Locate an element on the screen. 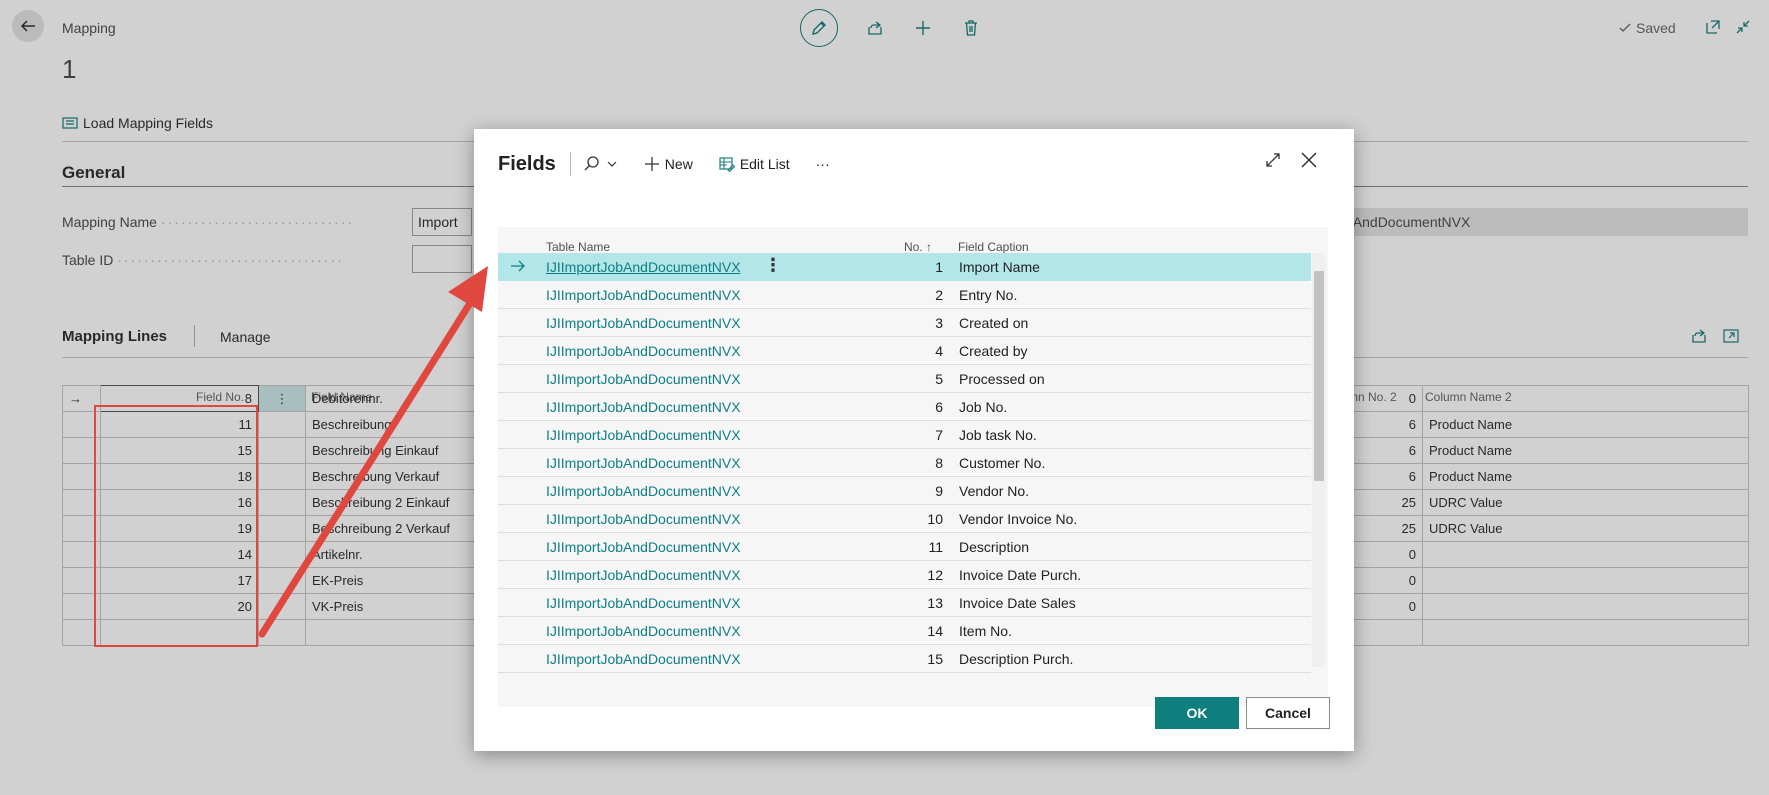  ok-button: OK is located at coordinates (1197, 713).